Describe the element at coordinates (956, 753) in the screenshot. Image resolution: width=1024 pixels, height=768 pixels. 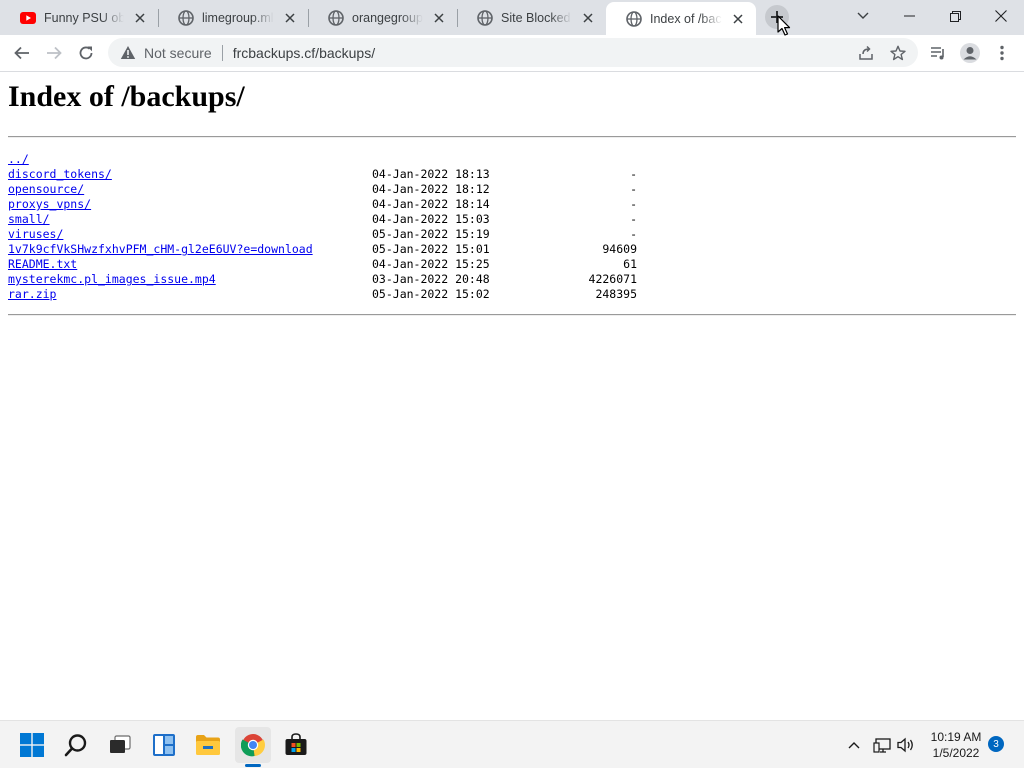
I see `clock-date: 1/5/2022` at that location.